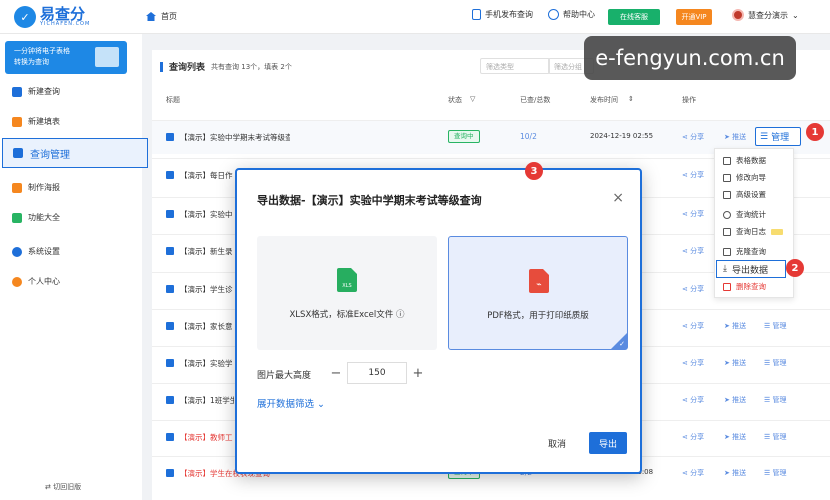  What do you see at coordinates (36, 91) in the screenshot?
I see `sidebar-item-new-query: 新建查询` at bounding box center [36, 91].